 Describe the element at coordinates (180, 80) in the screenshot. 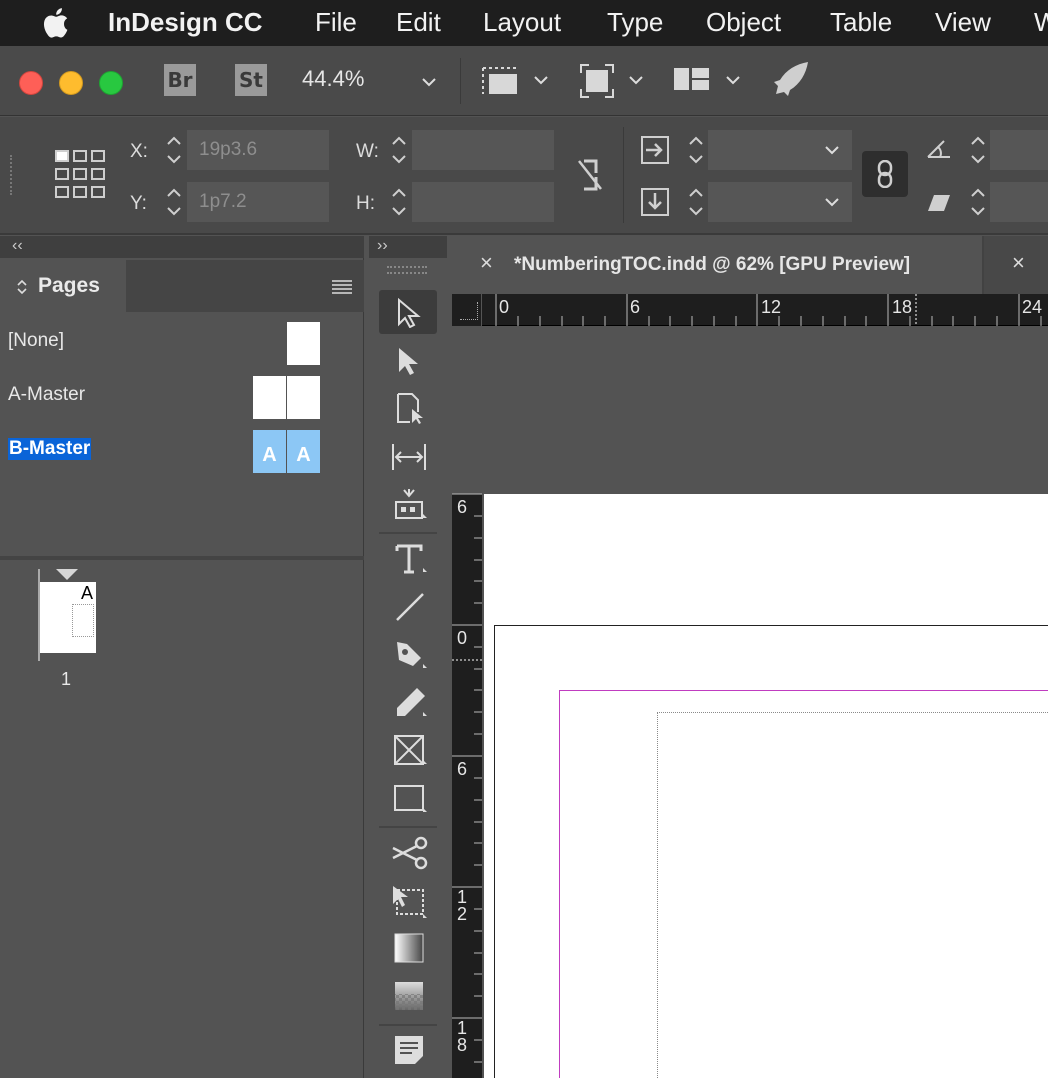

I see `bridge-button: Br` at that location.